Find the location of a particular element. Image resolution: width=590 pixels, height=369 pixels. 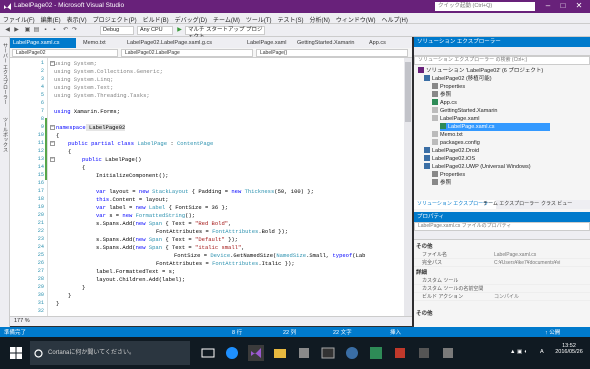

start-icon: ▶ is located at coordinates (179, 30).